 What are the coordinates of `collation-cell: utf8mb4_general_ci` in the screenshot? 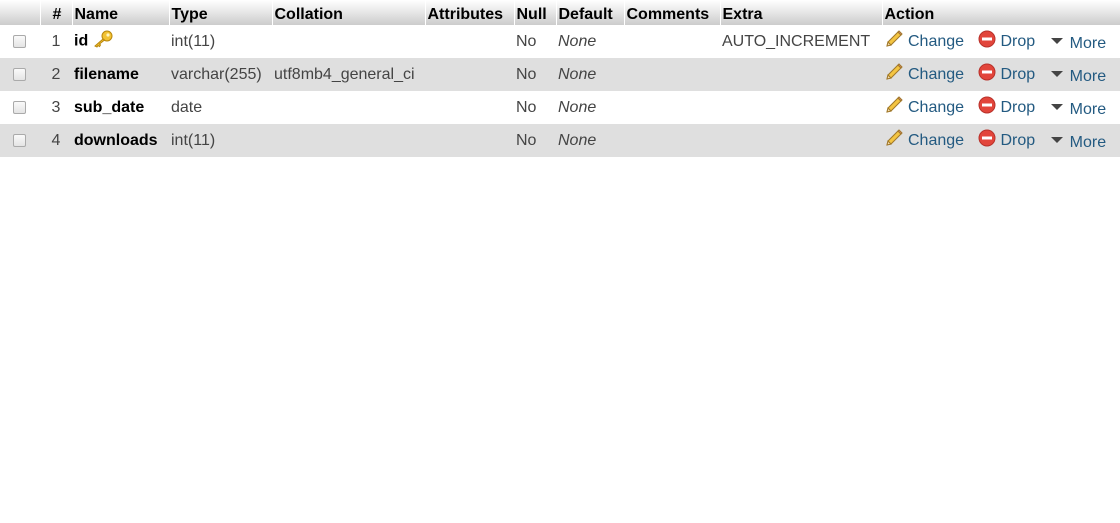 It's located at (344, 74).